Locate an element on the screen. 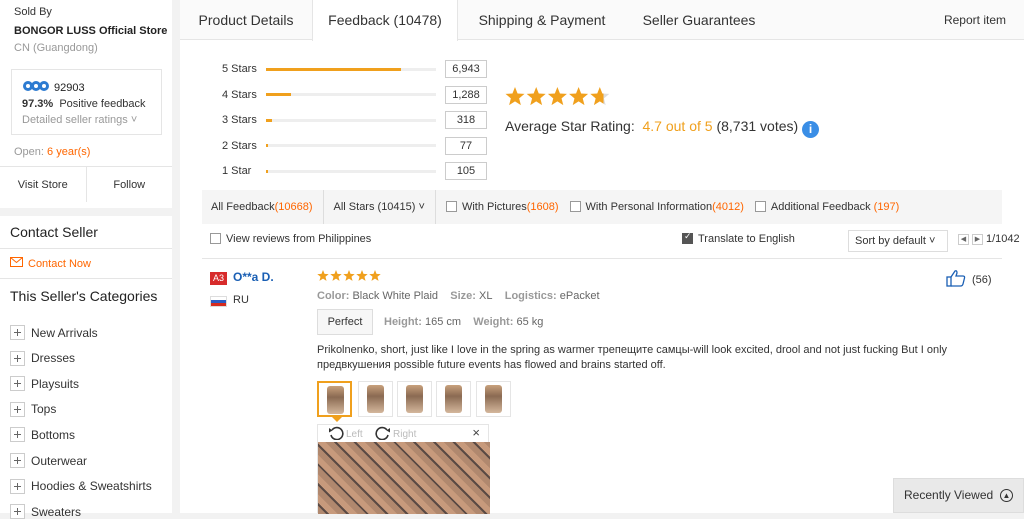 The image size is (1024, 519). photo-viewer: Left Right × is located at coordinates (403, 469).